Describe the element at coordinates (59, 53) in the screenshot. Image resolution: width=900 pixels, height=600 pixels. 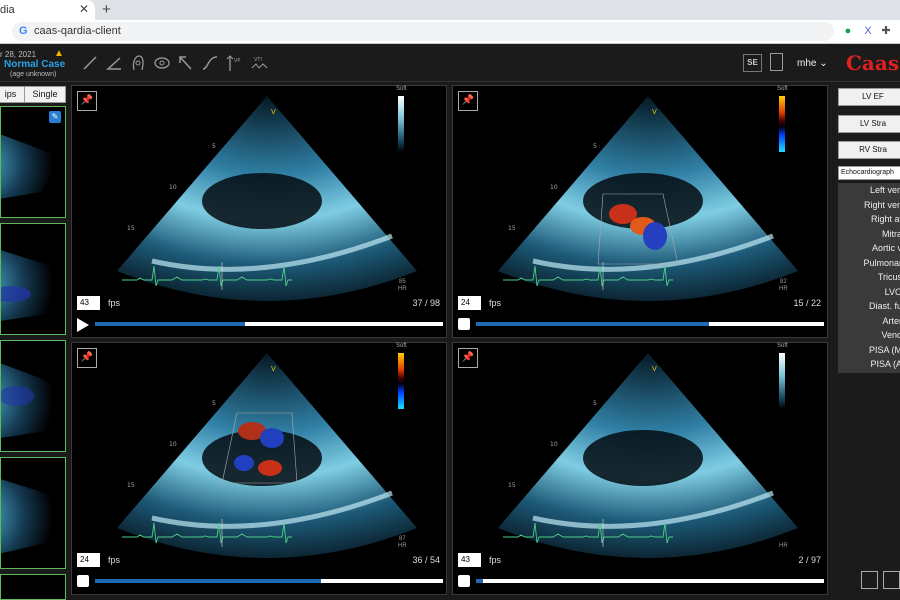
I see `warning-icon: ▲` at that location.